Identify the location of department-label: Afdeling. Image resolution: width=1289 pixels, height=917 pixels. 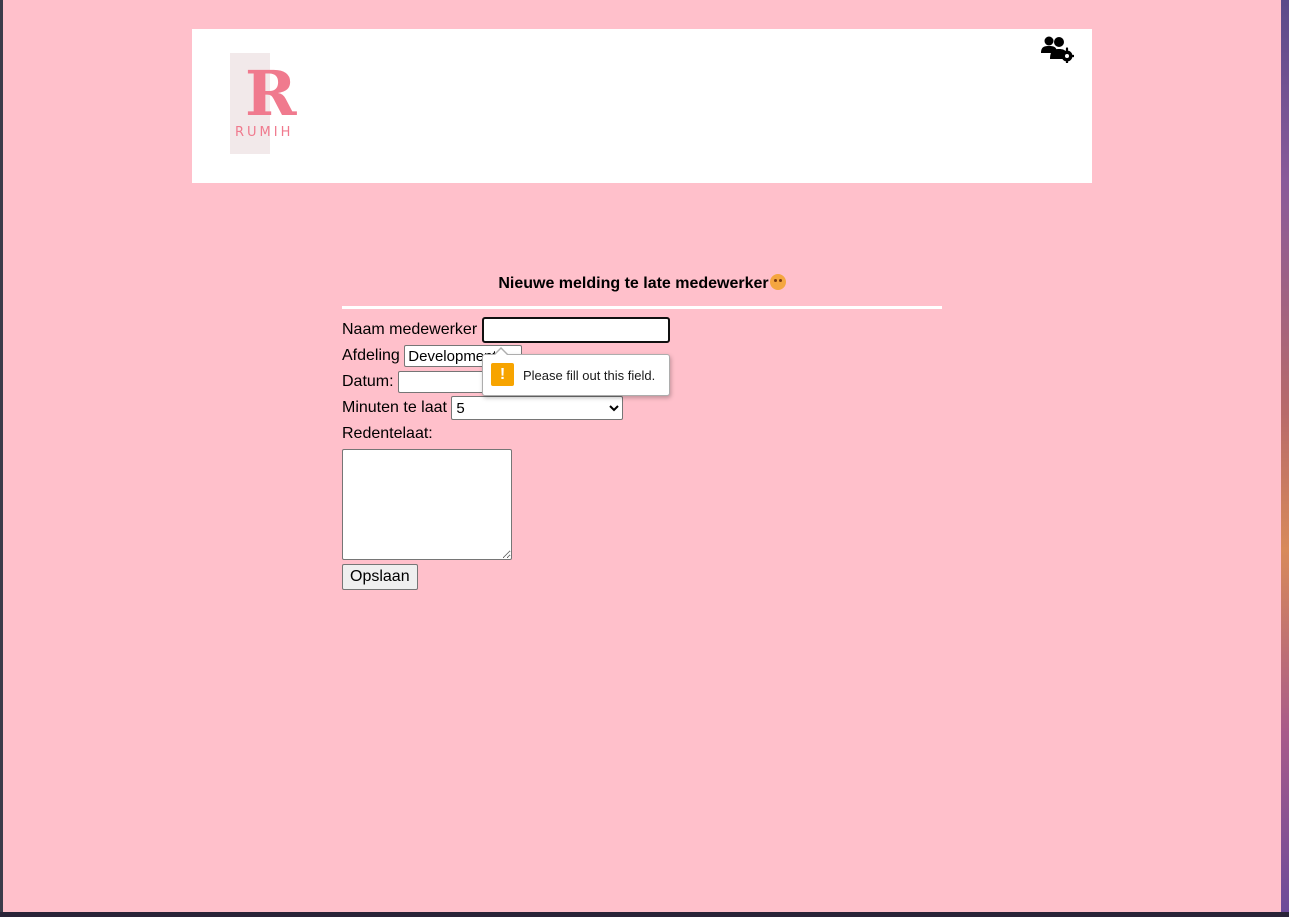
(371, 355).